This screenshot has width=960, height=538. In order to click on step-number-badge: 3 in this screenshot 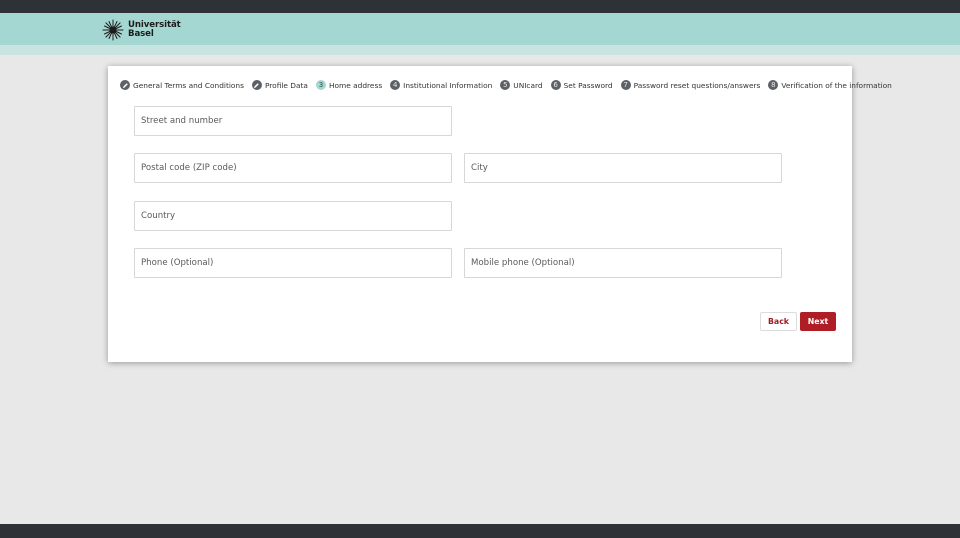, I will do `click(320, 85)`.